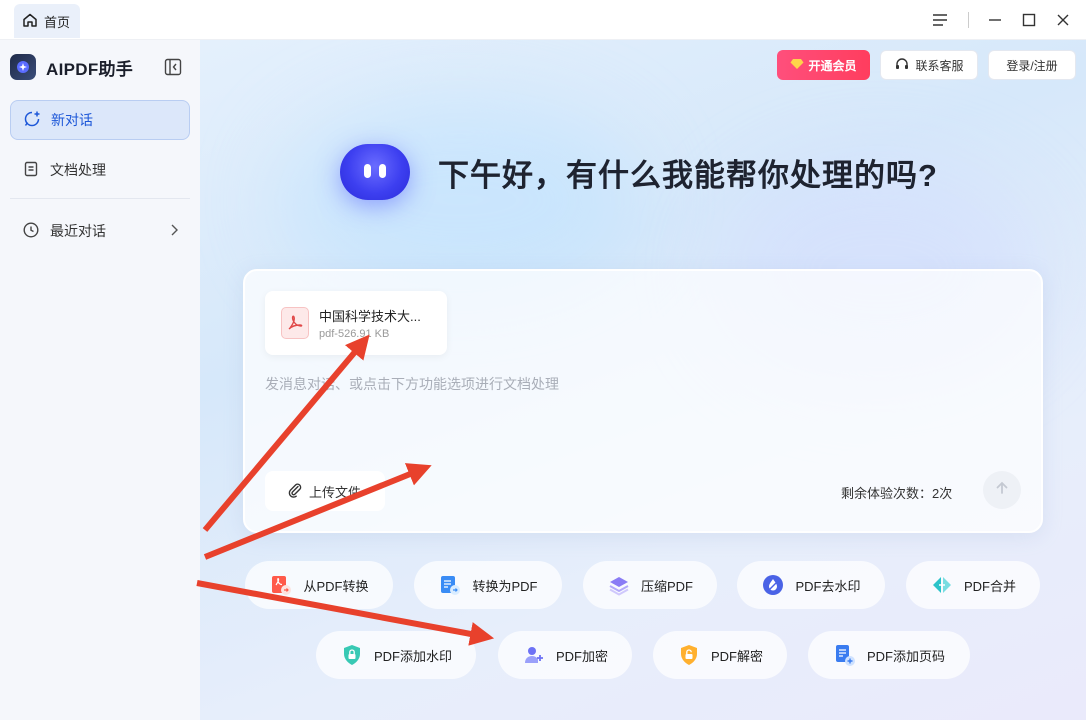  What do you see at coordinates (173, 67) in the screenshot?
I see `collapse-sidebar-icon` at bounding box center [173, 67].